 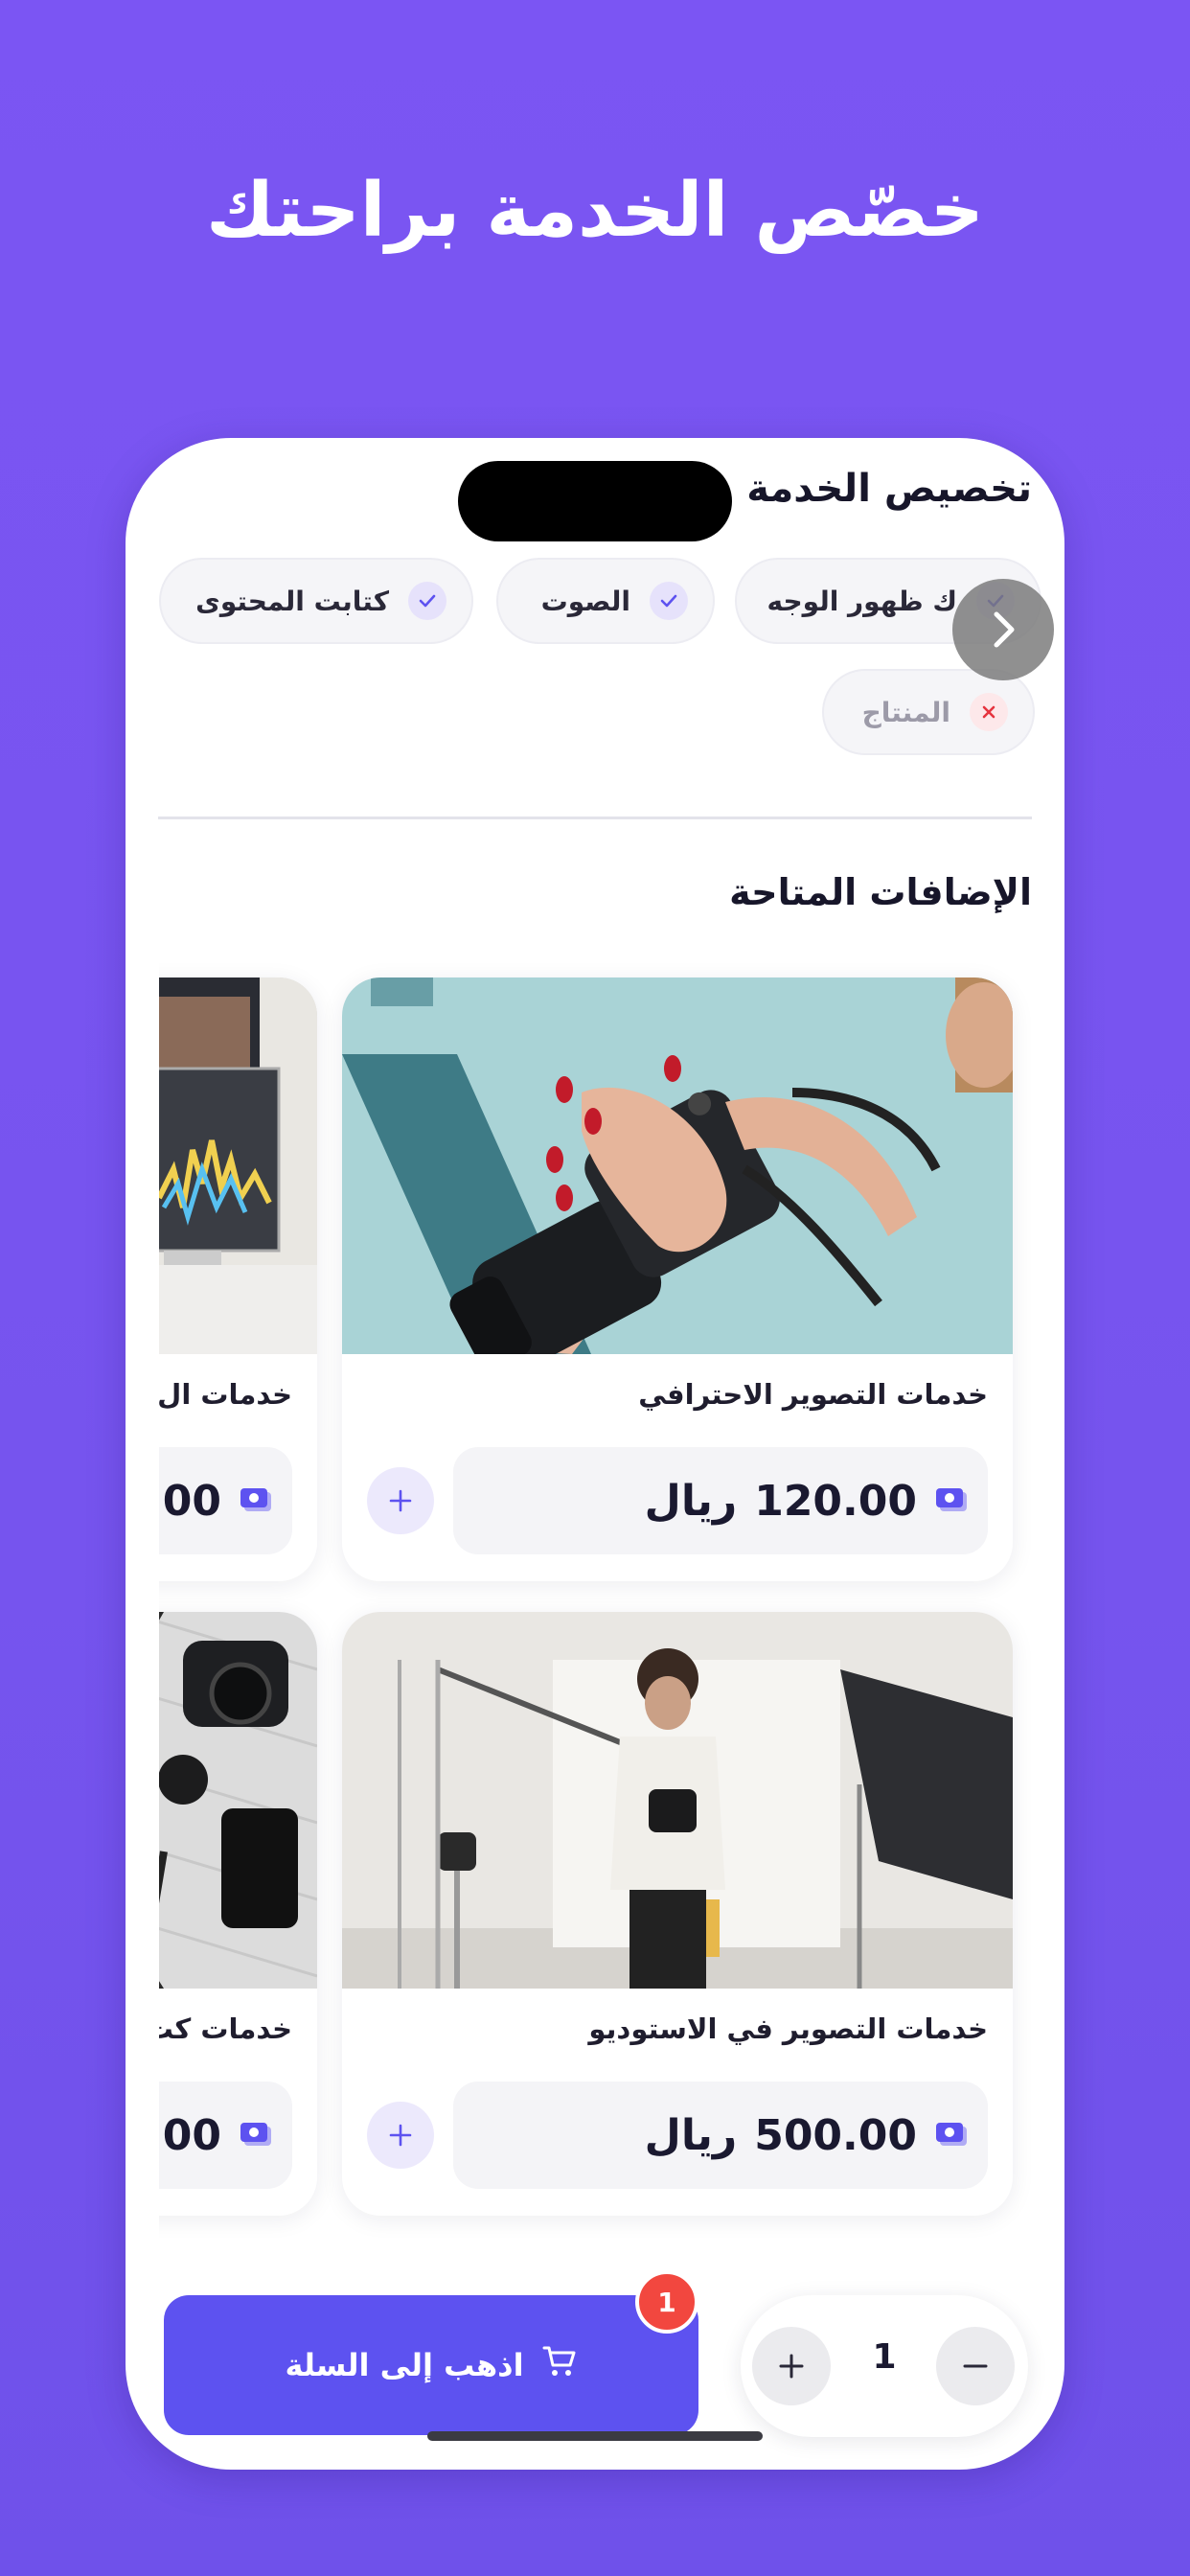 What do you see at coordinates (595, 2436) in the screenshot?
I see `home-indicator` at bounding box center [595, 2436].